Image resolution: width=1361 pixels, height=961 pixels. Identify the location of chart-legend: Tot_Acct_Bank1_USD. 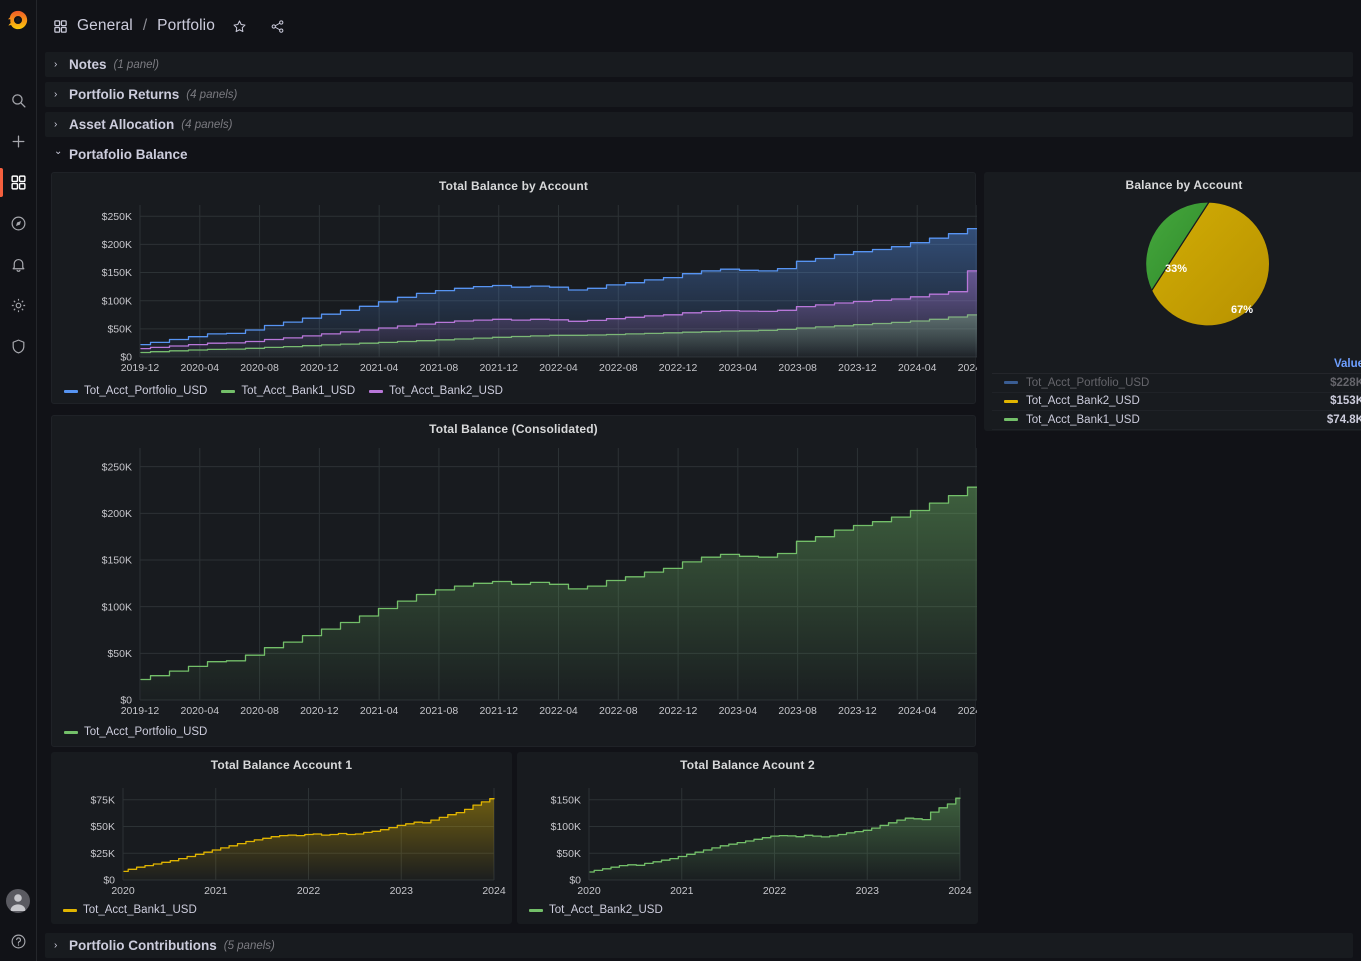
(124, 910).